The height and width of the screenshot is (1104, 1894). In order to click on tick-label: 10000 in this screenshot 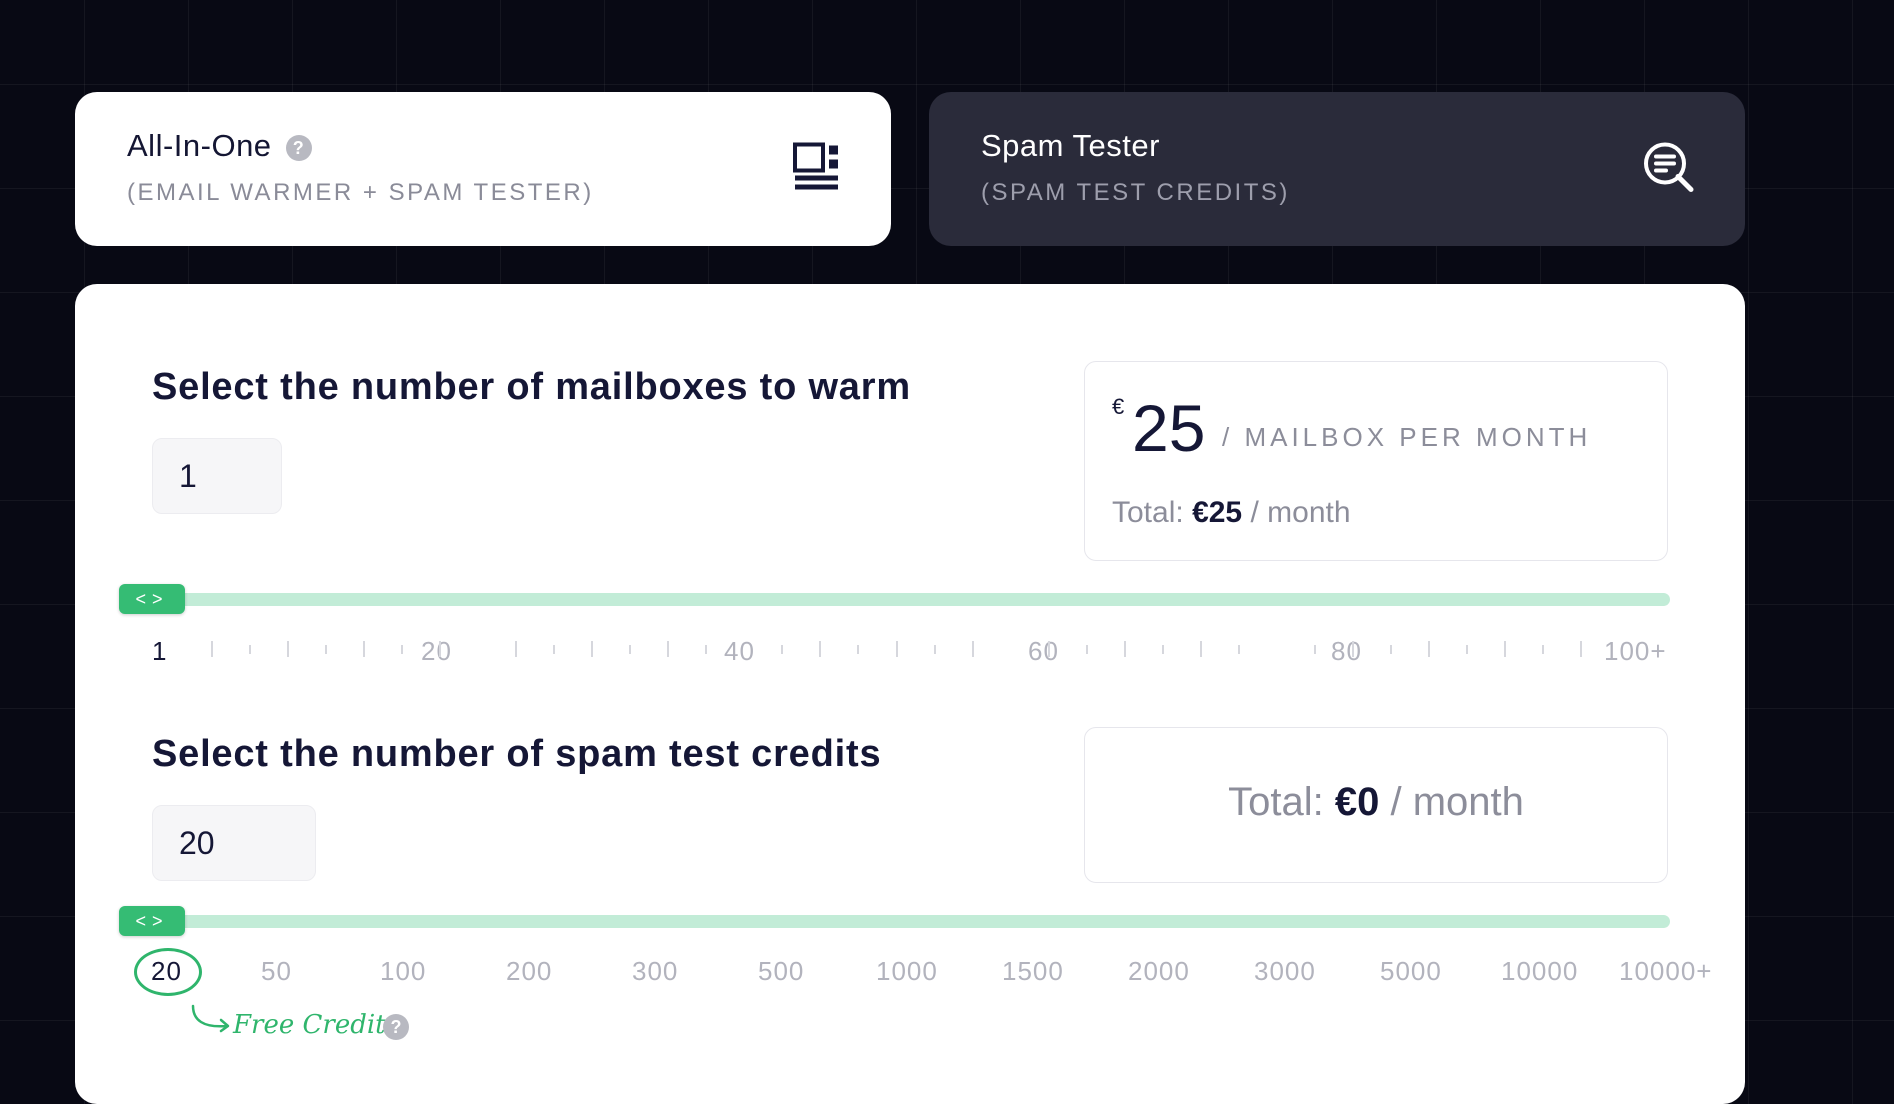, I will do `click(1539, 971)`.